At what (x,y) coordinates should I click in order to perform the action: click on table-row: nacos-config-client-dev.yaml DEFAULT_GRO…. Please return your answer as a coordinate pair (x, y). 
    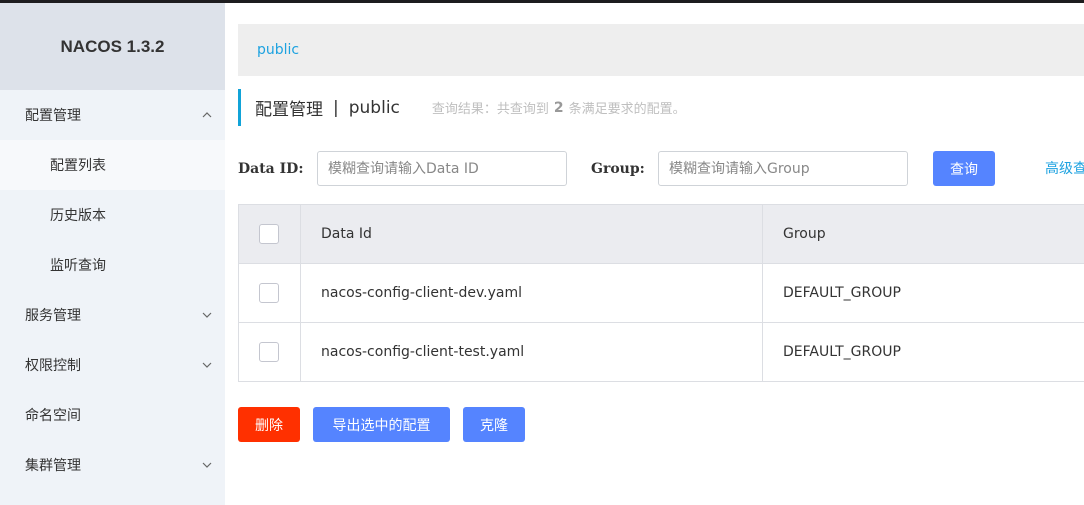
    Looking at the image, I should click on (661, 293).